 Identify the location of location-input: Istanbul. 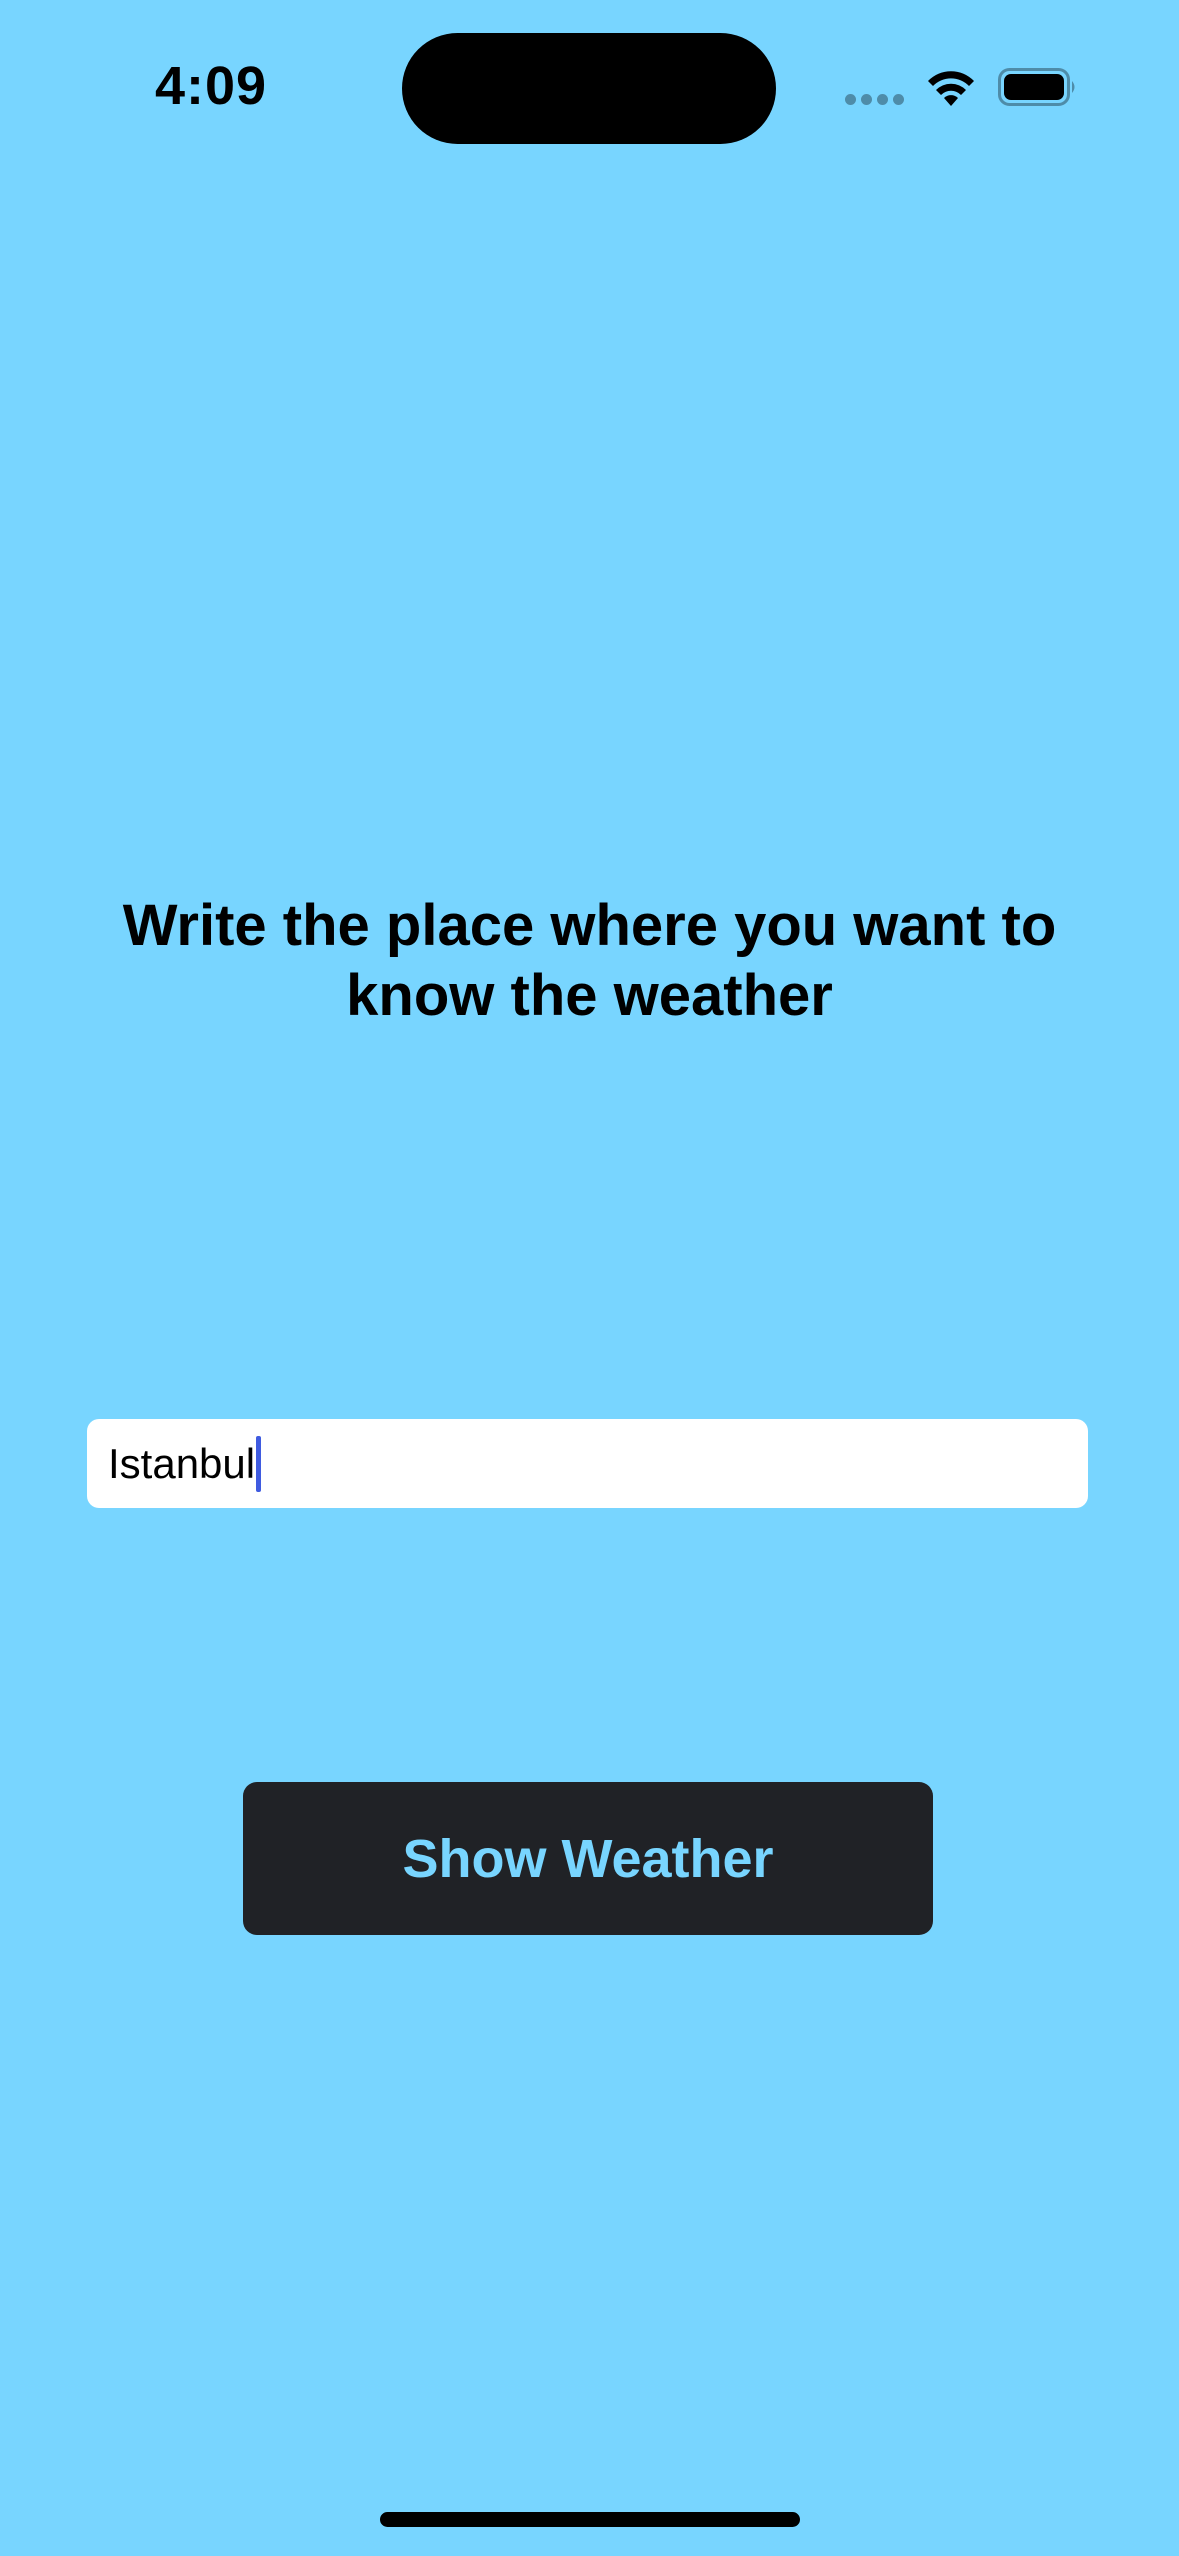
(587, 1463).